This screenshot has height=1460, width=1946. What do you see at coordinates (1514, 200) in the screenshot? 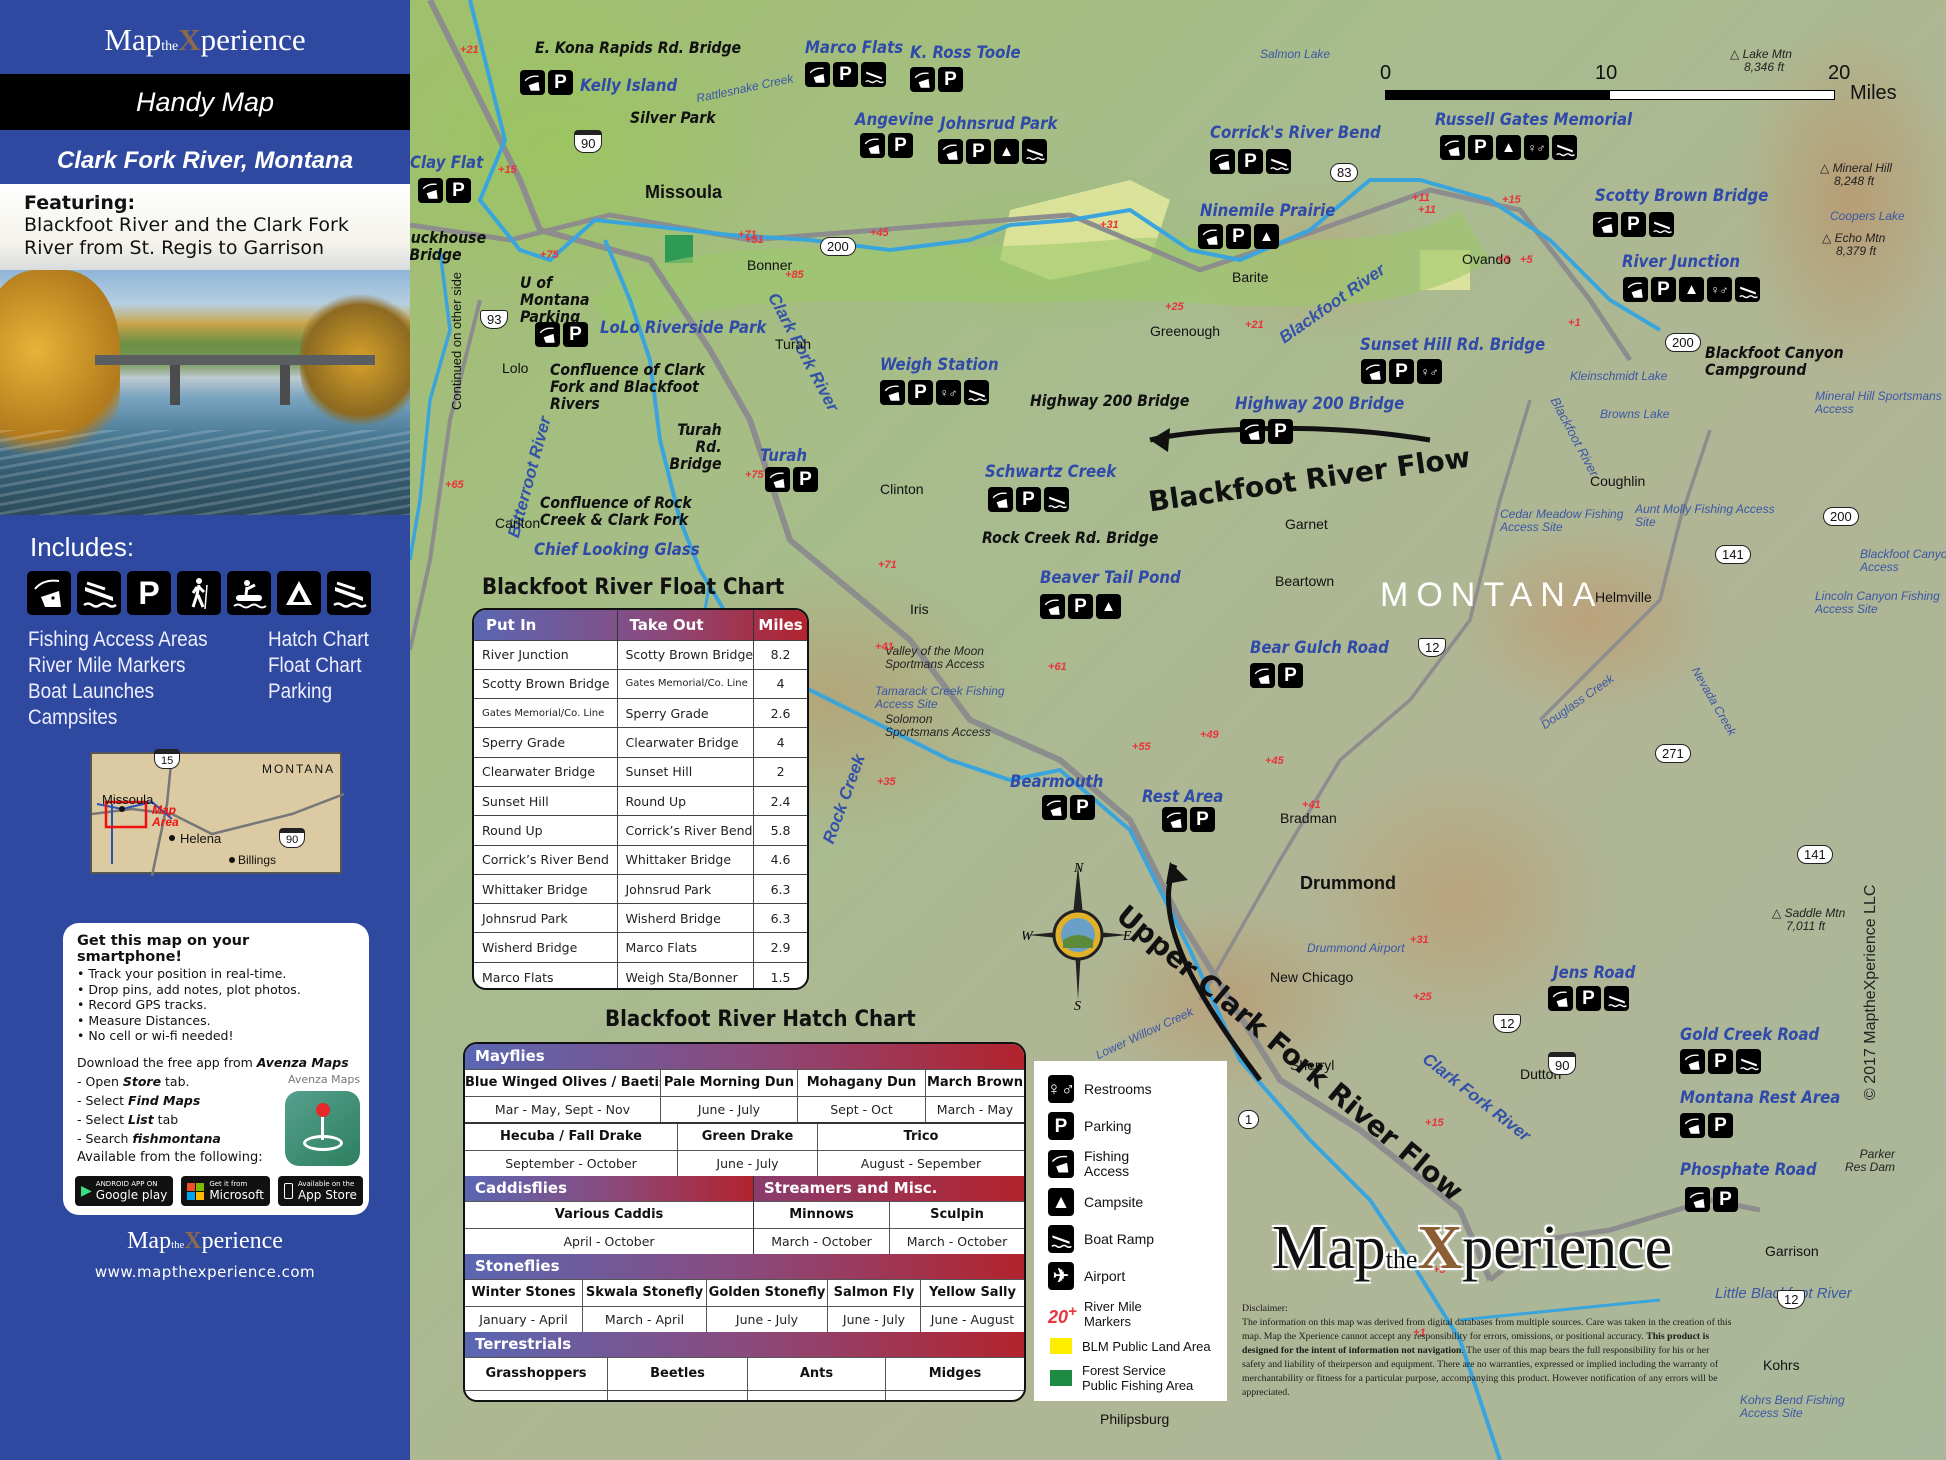
I see `mile-number: 15` at bounding box center [1514, 200].